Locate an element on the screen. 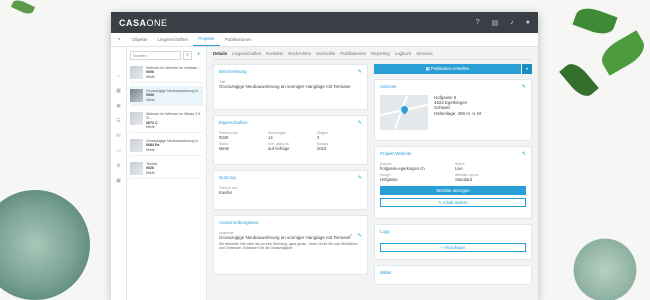 The height and width of the screenshot is (300, 650). app-logo: CASAONE is located at coordinates (143, 23).